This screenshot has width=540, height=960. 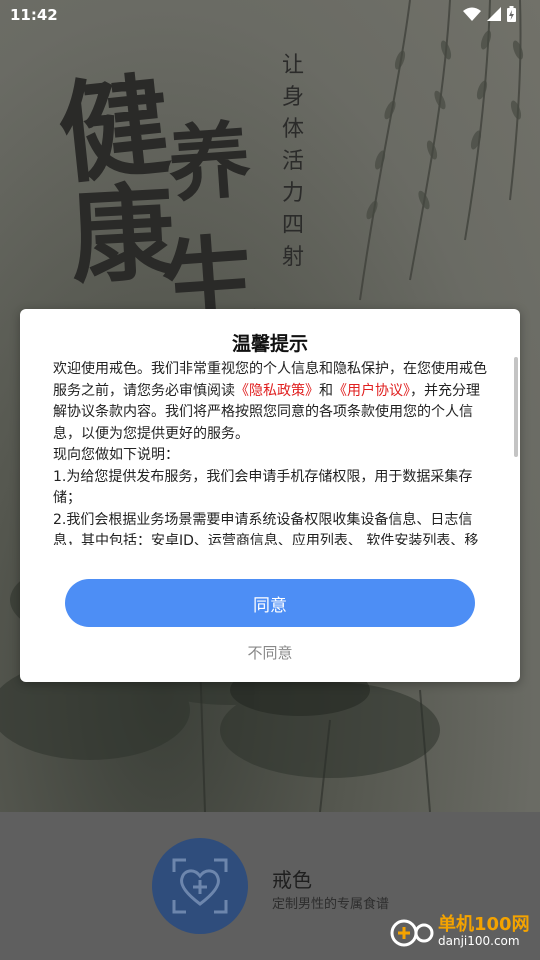 What do you see at coordinates (292, 880) in the screenshot?
I see `app-name: 戒色` at bounding box center [292, 880].